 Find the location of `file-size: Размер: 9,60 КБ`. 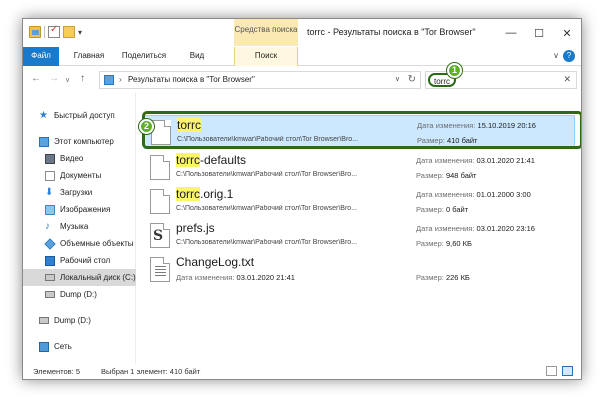

file-size: Размер: 9,60 КБ is located at coordinates (444, 243).